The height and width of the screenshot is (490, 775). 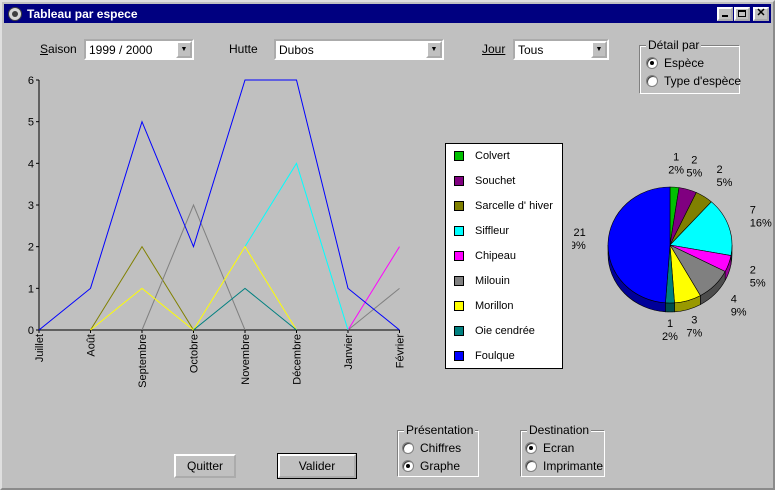 I want to click on pie-value-label: 3, so click(x=694, y=321).